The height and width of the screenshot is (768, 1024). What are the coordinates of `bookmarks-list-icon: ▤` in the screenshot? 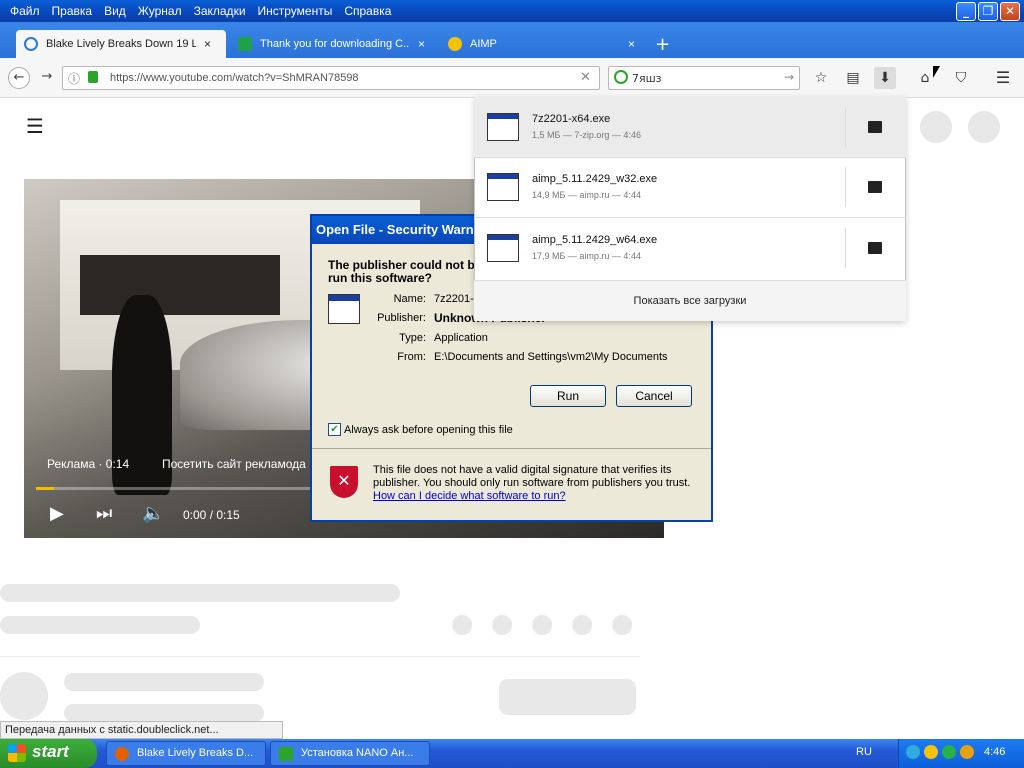 It's located at (853, 78).